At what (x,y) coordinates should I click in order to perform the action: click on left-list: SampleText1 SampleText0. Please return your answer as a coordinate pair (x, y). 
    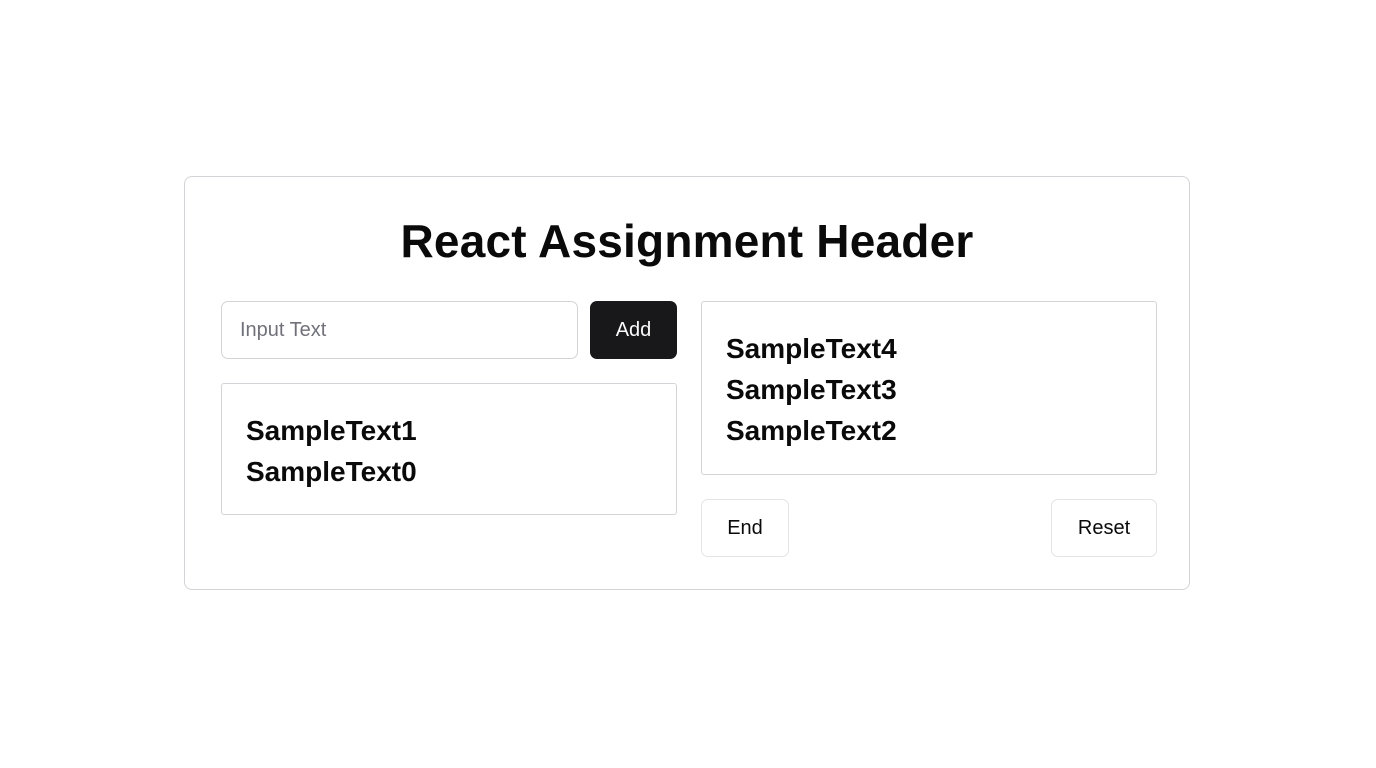
    Looking at the image, I should click on (449, 449).